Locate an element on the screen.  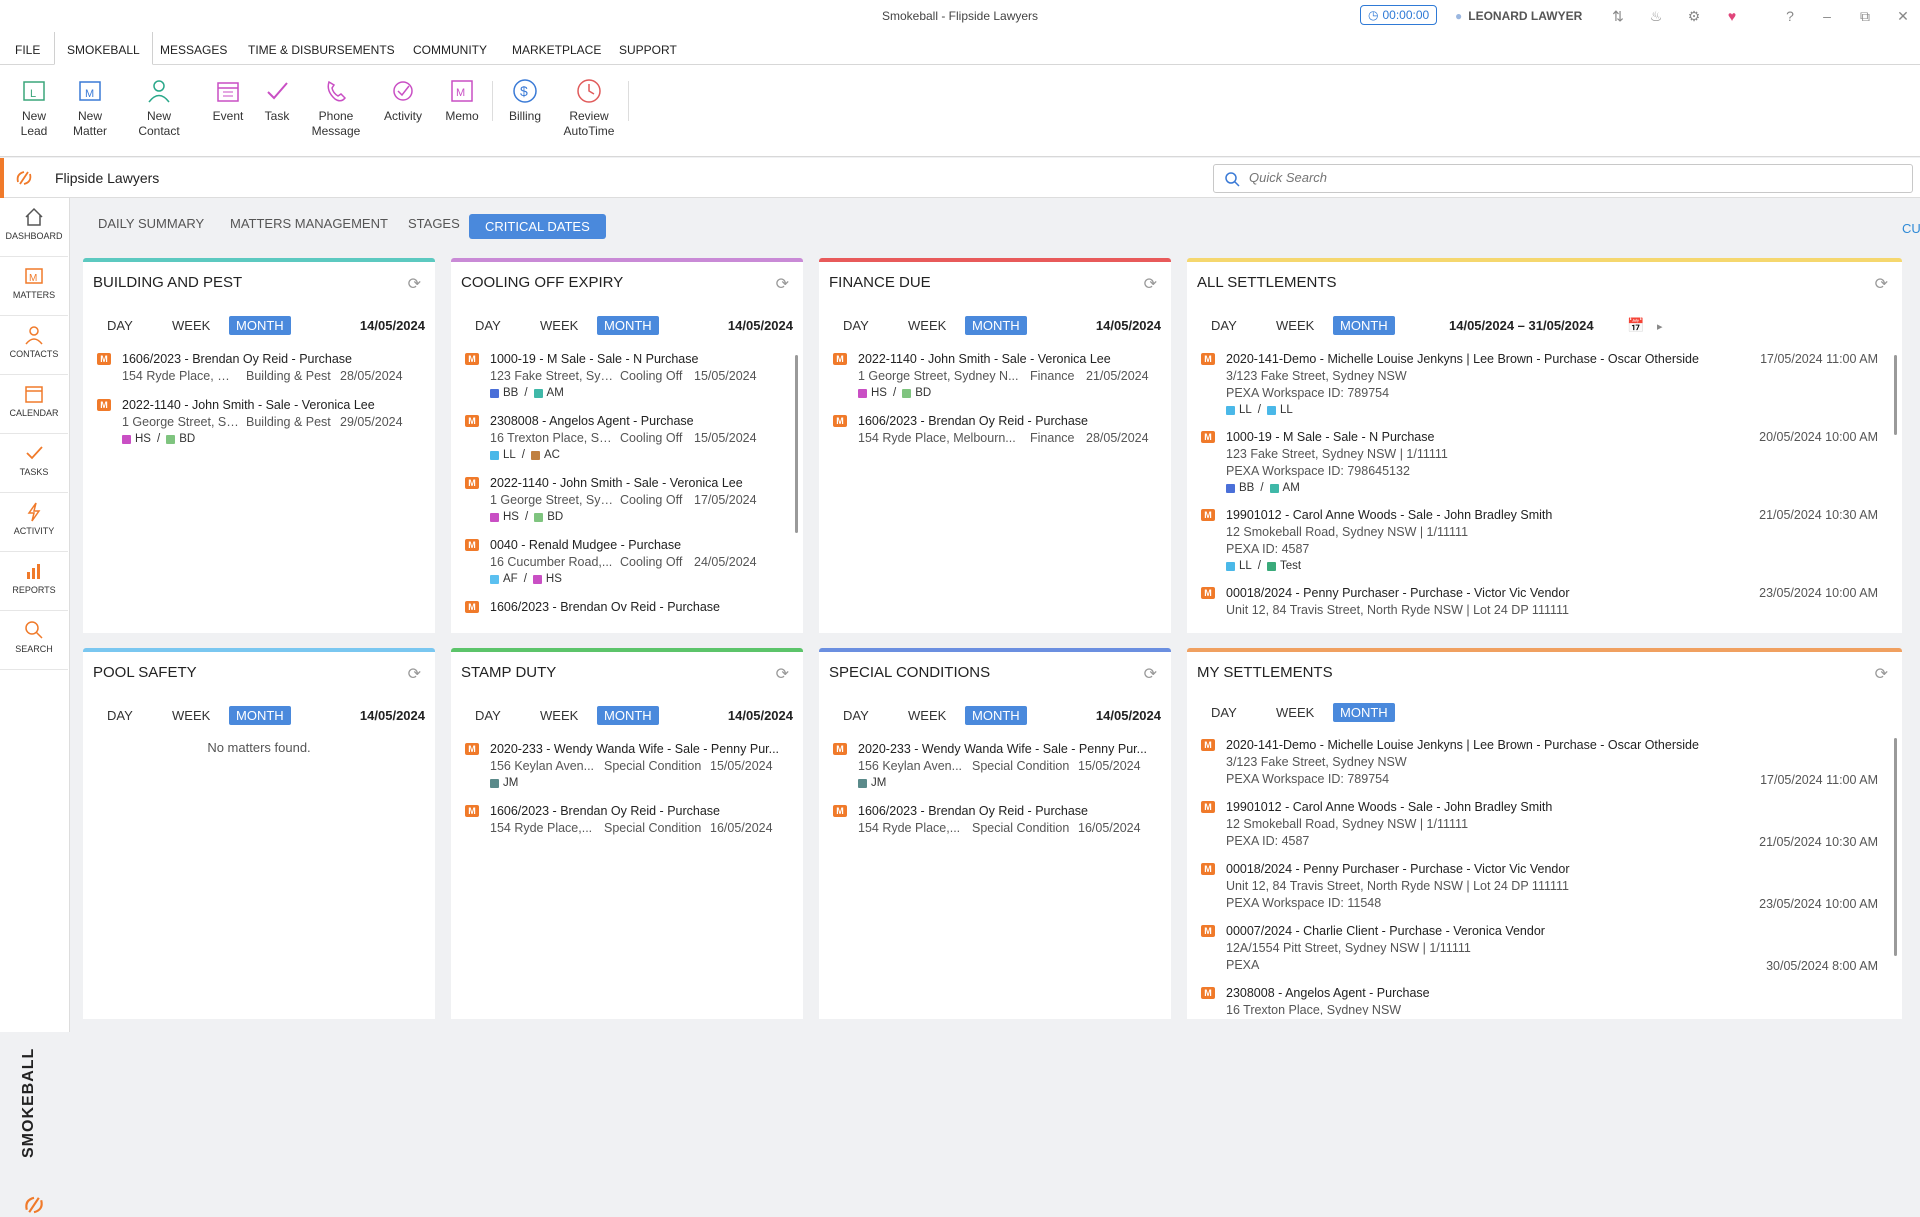
gear-icon: ⚙ is located at coordinates (1694, 16).